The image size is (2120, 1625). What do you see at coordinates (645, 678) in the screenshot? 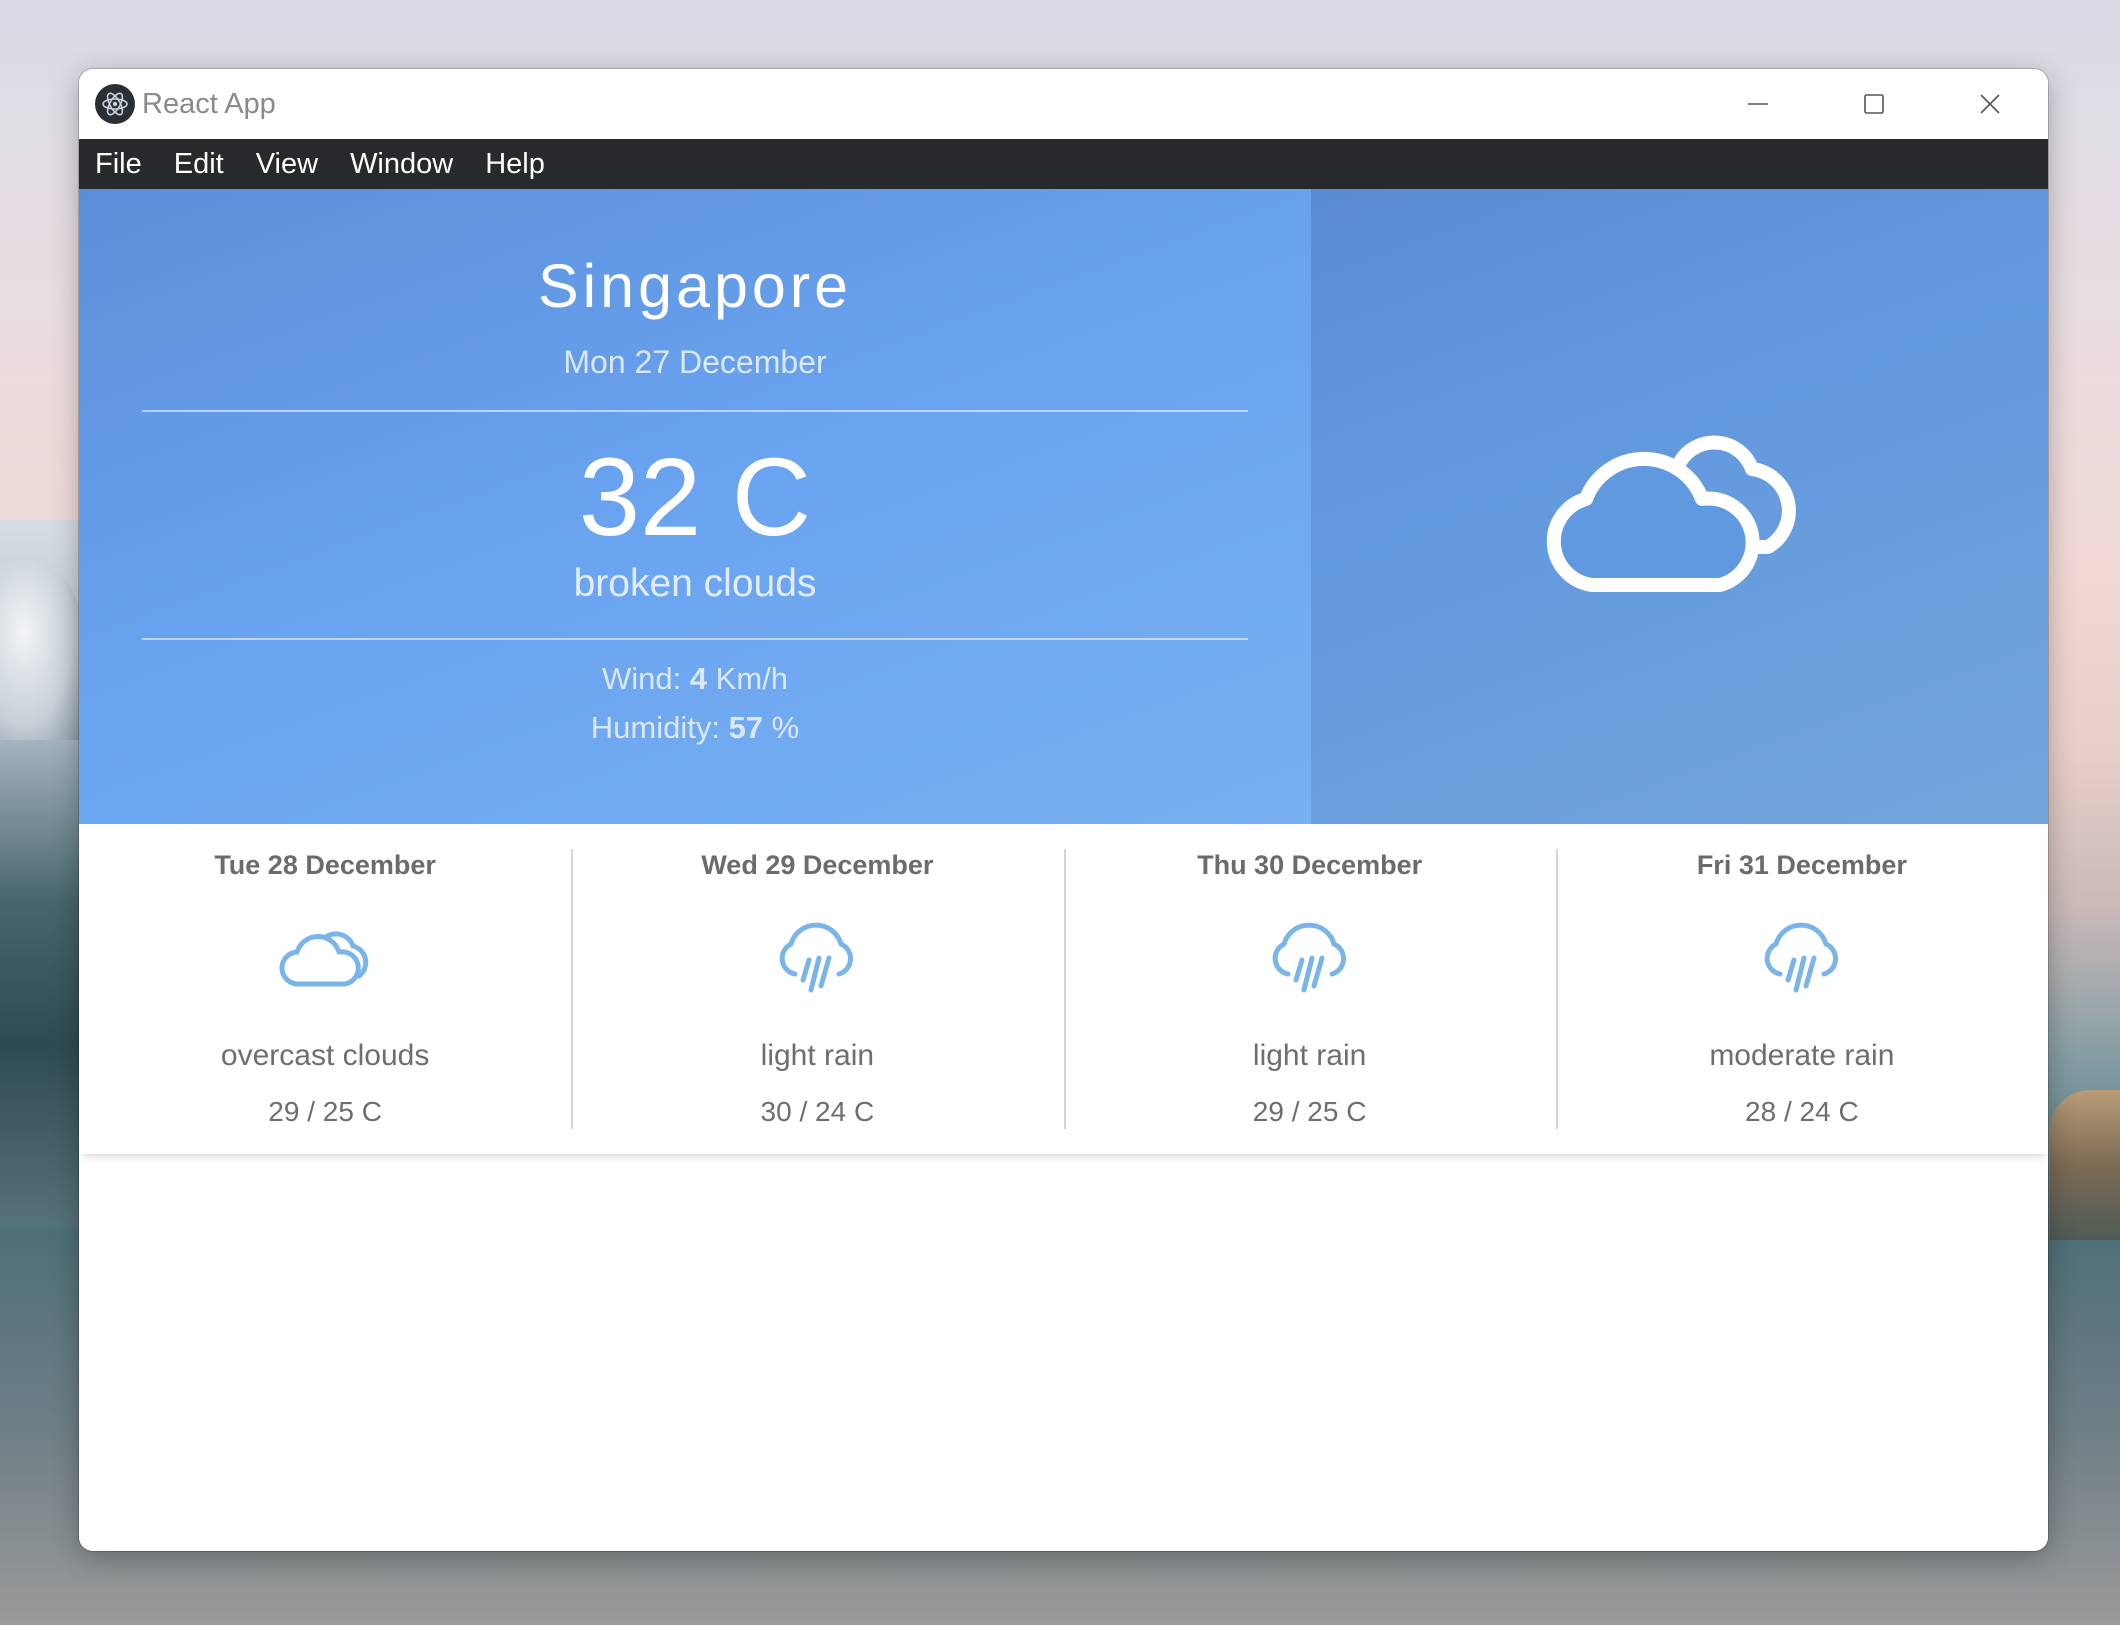
I see `wind-label: Wind:` at bounding box center [645, 678].